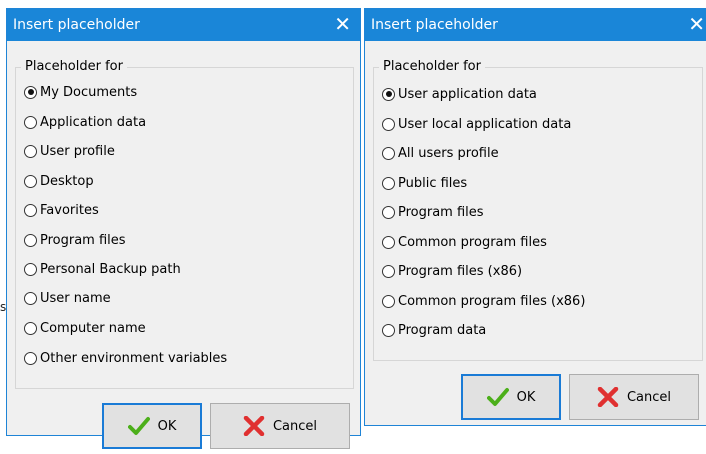 The width and height of the screenshot is (706, 454). I want to click on radio-label: My Documents, so click(89, 92).